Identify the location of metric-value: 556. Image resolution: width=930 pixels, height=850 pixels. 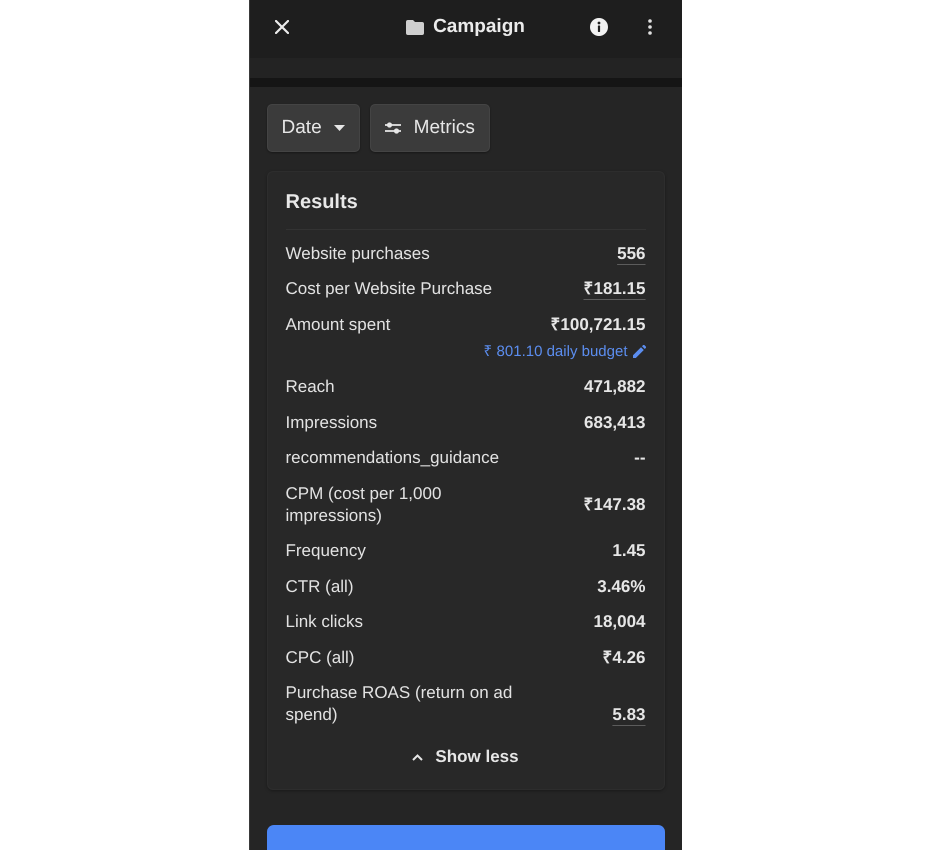
(631, 253).